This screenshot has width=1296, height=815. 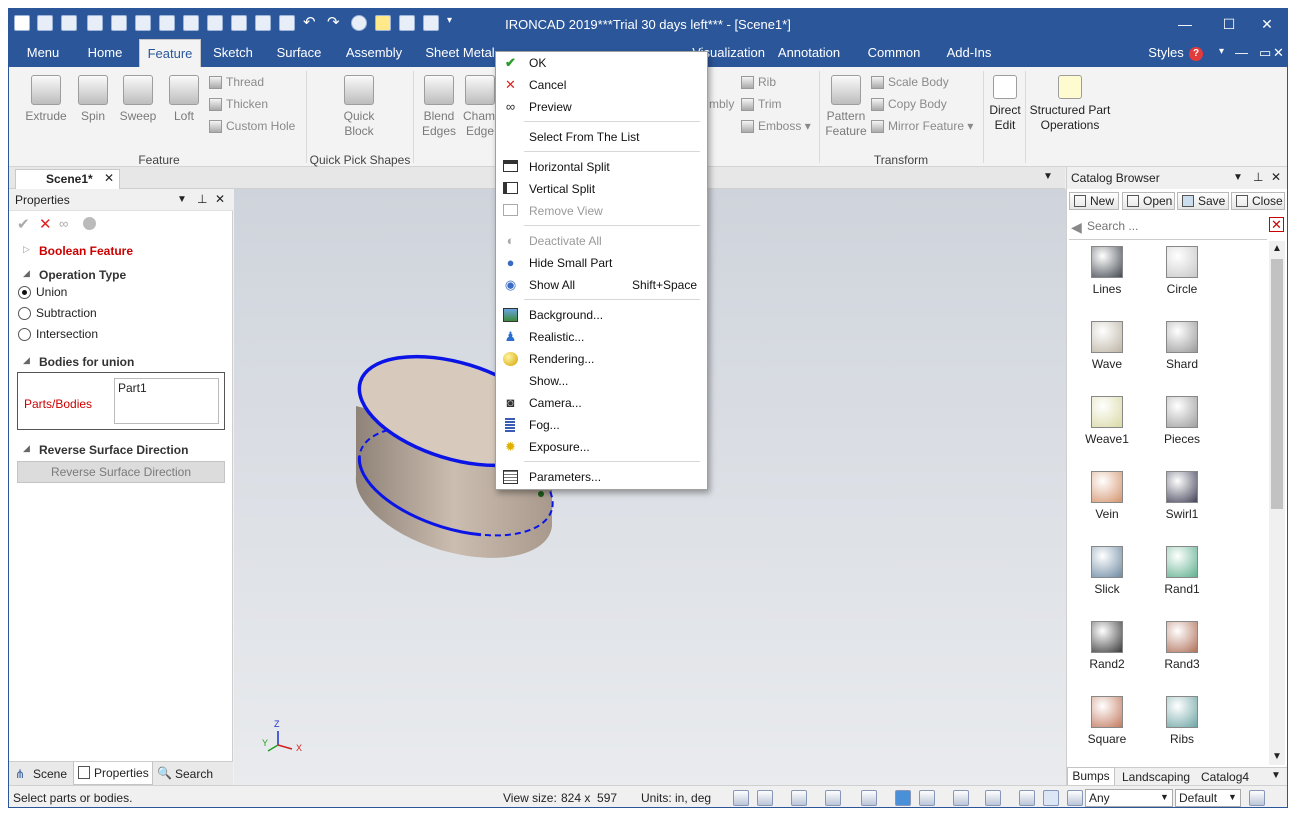 I want to click on copy-body-button: Copy Body, so click(x=909, y=104).